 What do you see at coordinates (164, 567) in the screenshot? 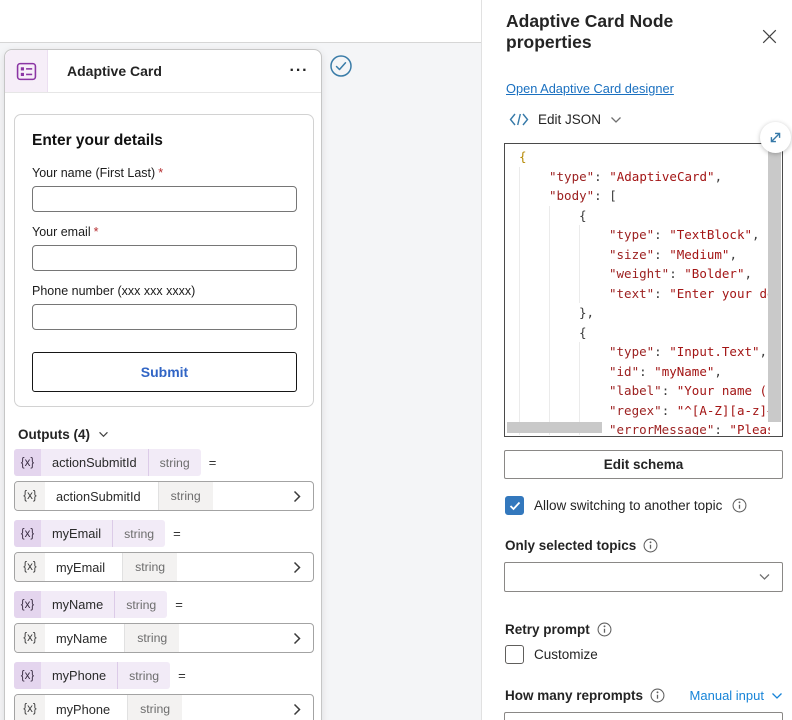
I see `variable-selector: {x} myEmail string` at bounding box center [164, 567].